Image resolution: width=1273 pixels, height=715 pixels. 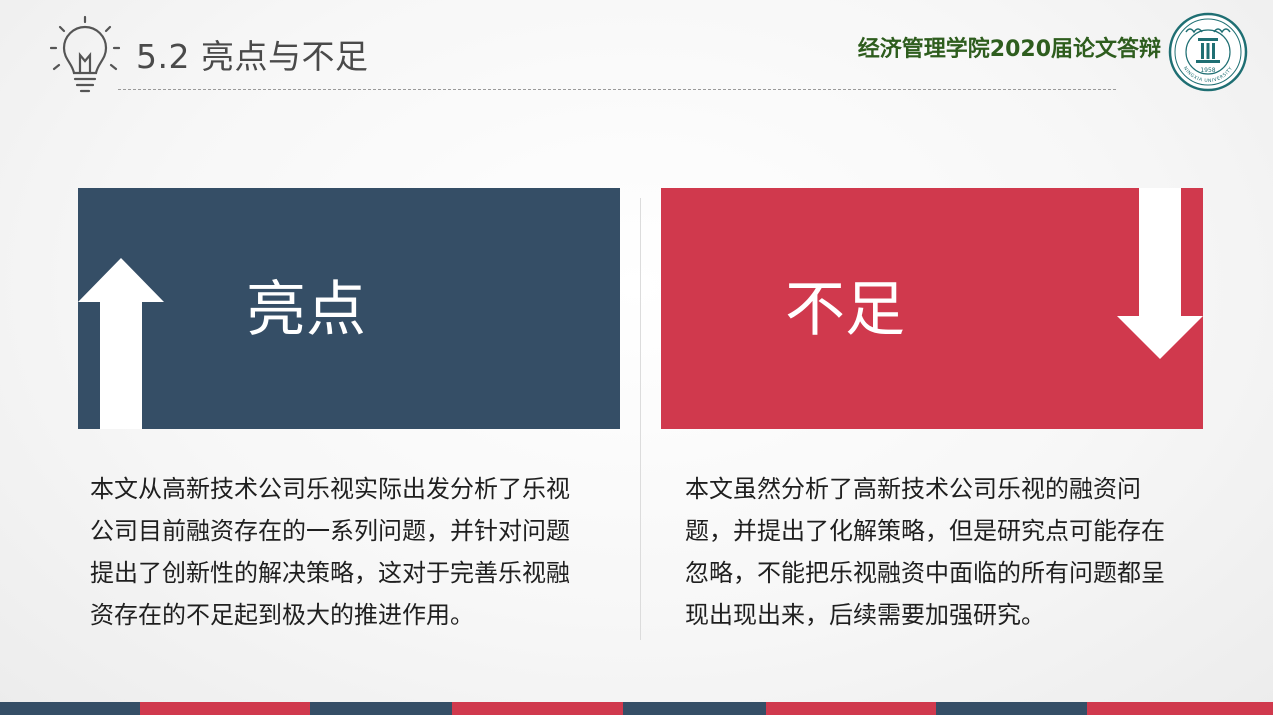 What do you see at coordinates (306, 310) in the screenshot?
I see `strength-label: 亮点` at bounding box center [306, 310].